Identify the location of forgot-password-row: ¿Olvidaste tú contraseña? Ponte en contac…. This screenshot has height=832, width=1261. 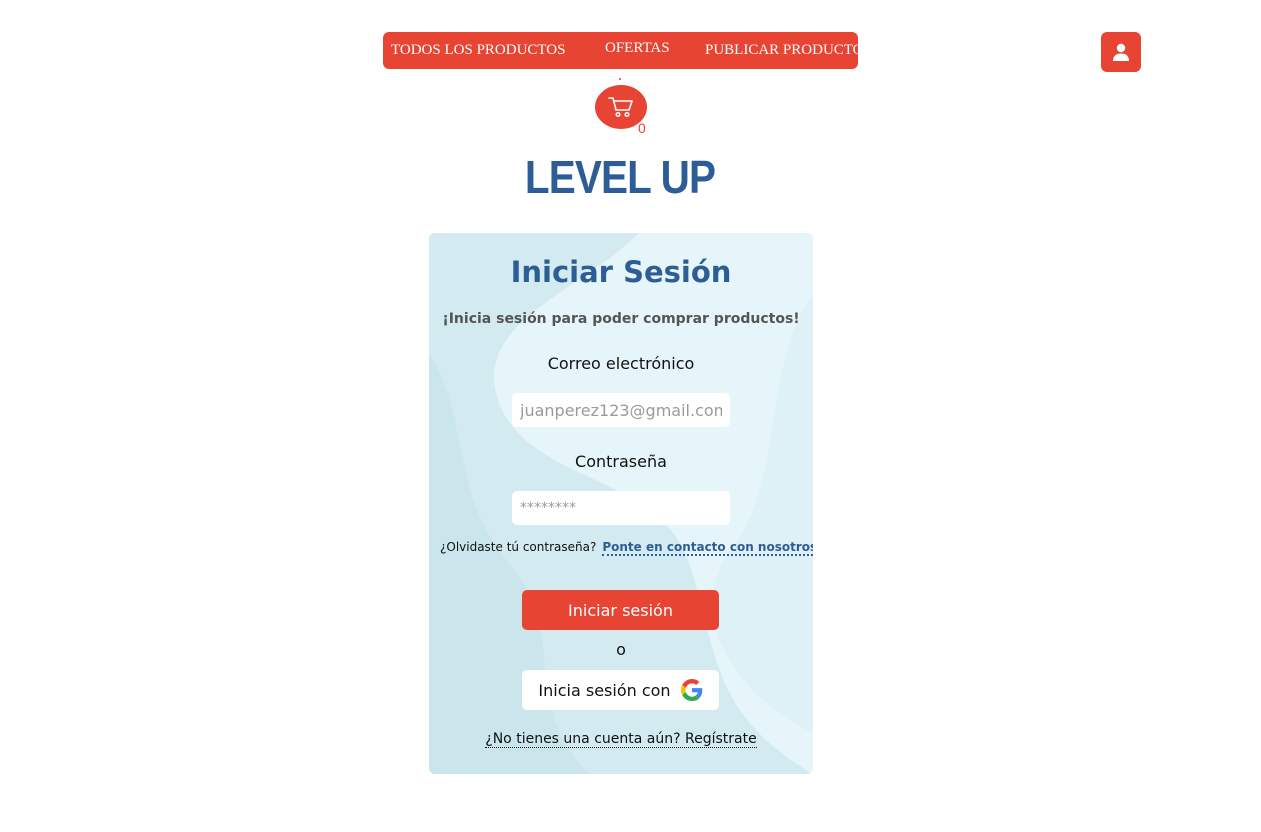
(626, 548).